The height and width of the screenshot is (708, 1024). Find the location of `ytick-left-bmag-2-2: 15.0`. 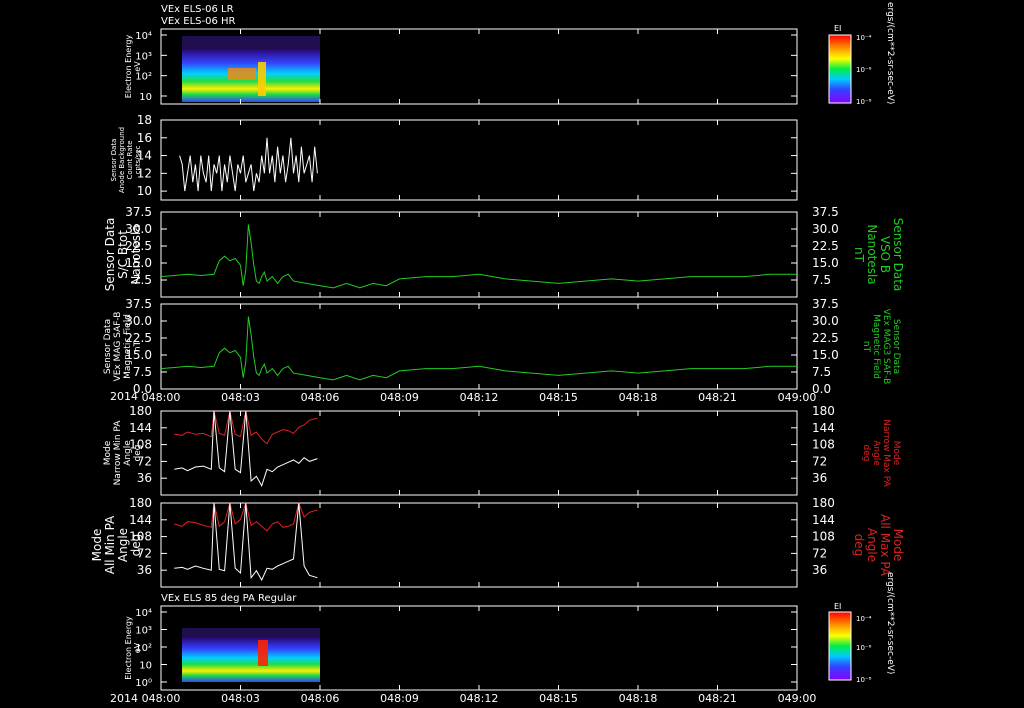

ytick-left-bmag-2-2: 15.0 is located at coordinates (138, 355).